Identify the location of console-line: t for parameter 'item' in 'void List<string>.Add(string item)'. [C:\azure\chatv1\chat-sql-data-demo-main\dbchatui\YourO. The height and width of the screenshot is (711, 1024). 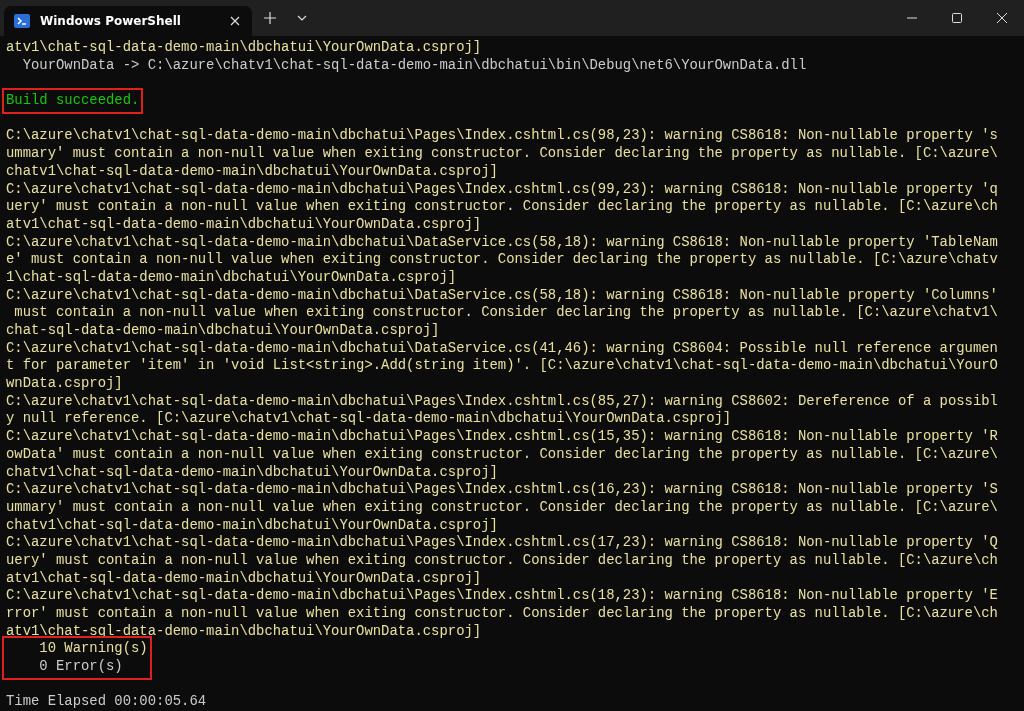
(502, 366).